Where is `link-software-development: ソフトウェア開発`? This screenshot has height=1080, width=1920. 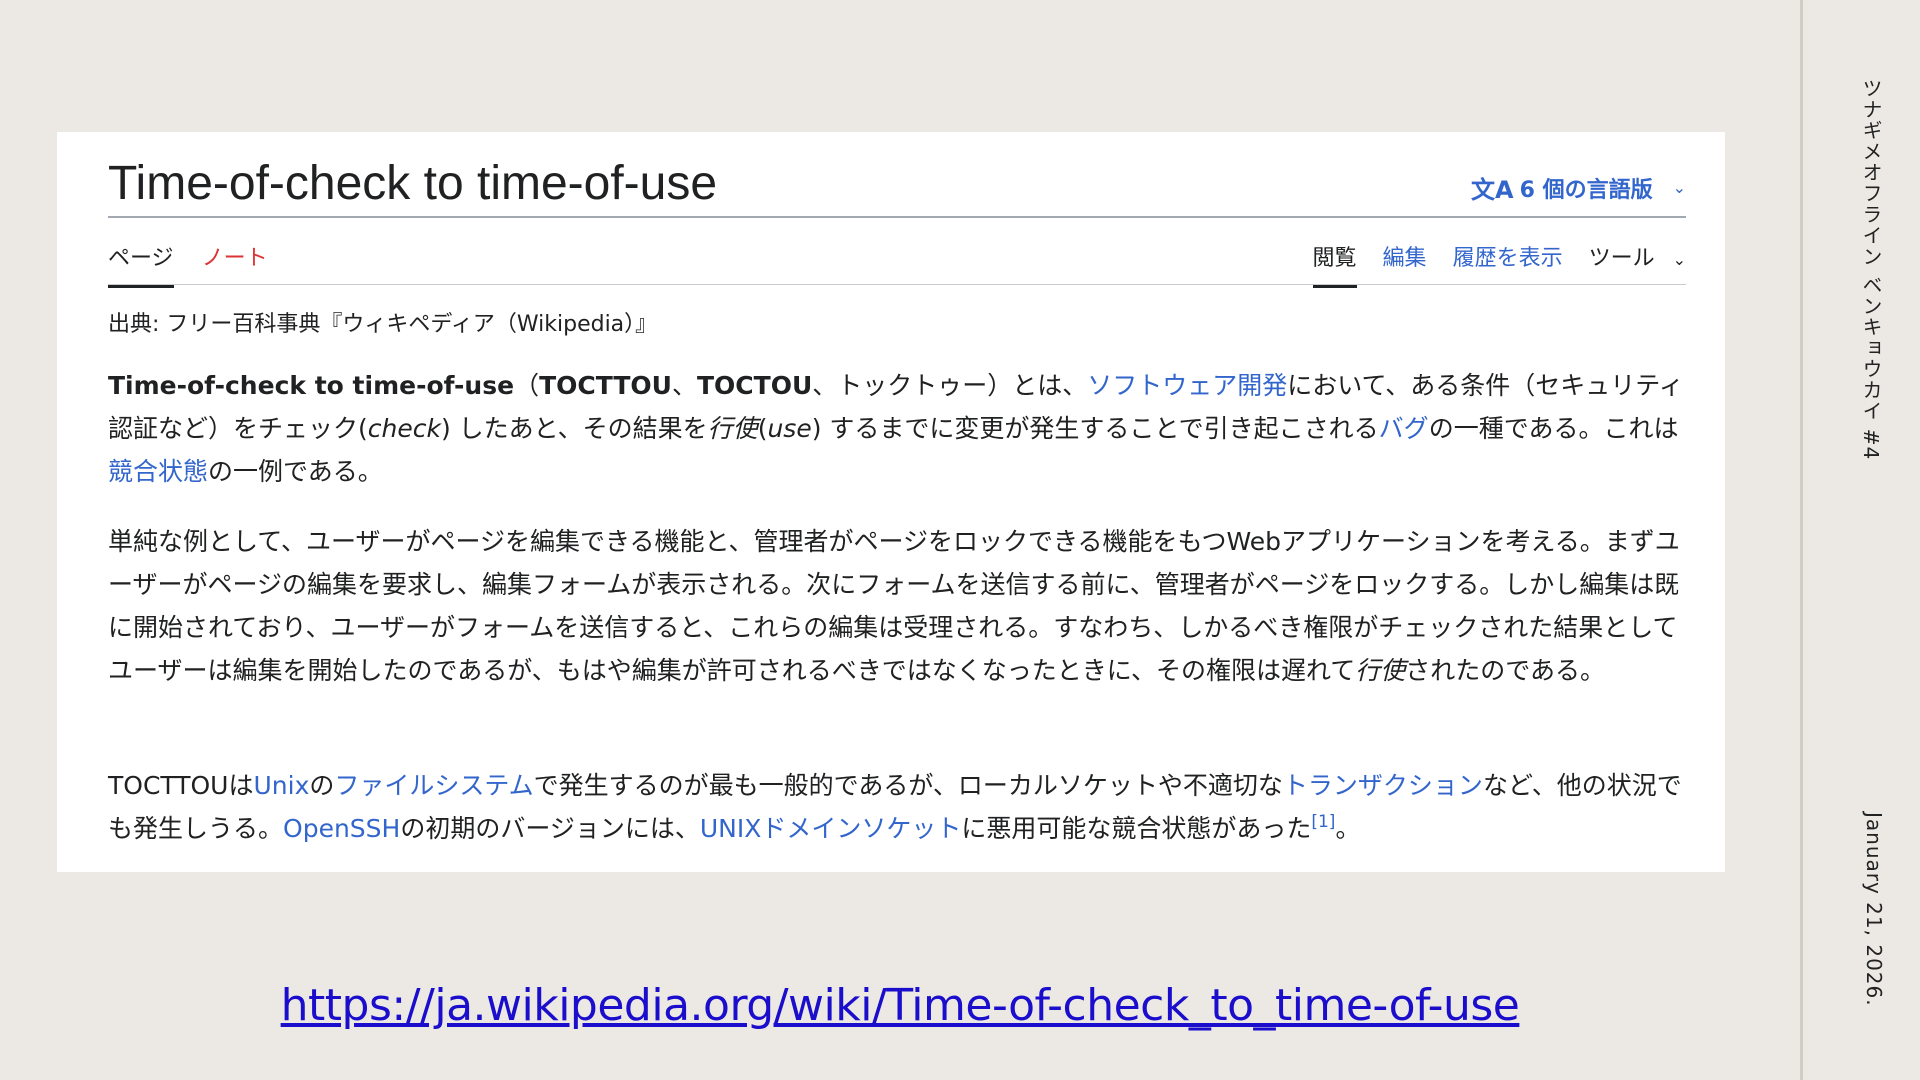
link-software-development: ソフトウェア開発 is located at coordinates (1187, 385).